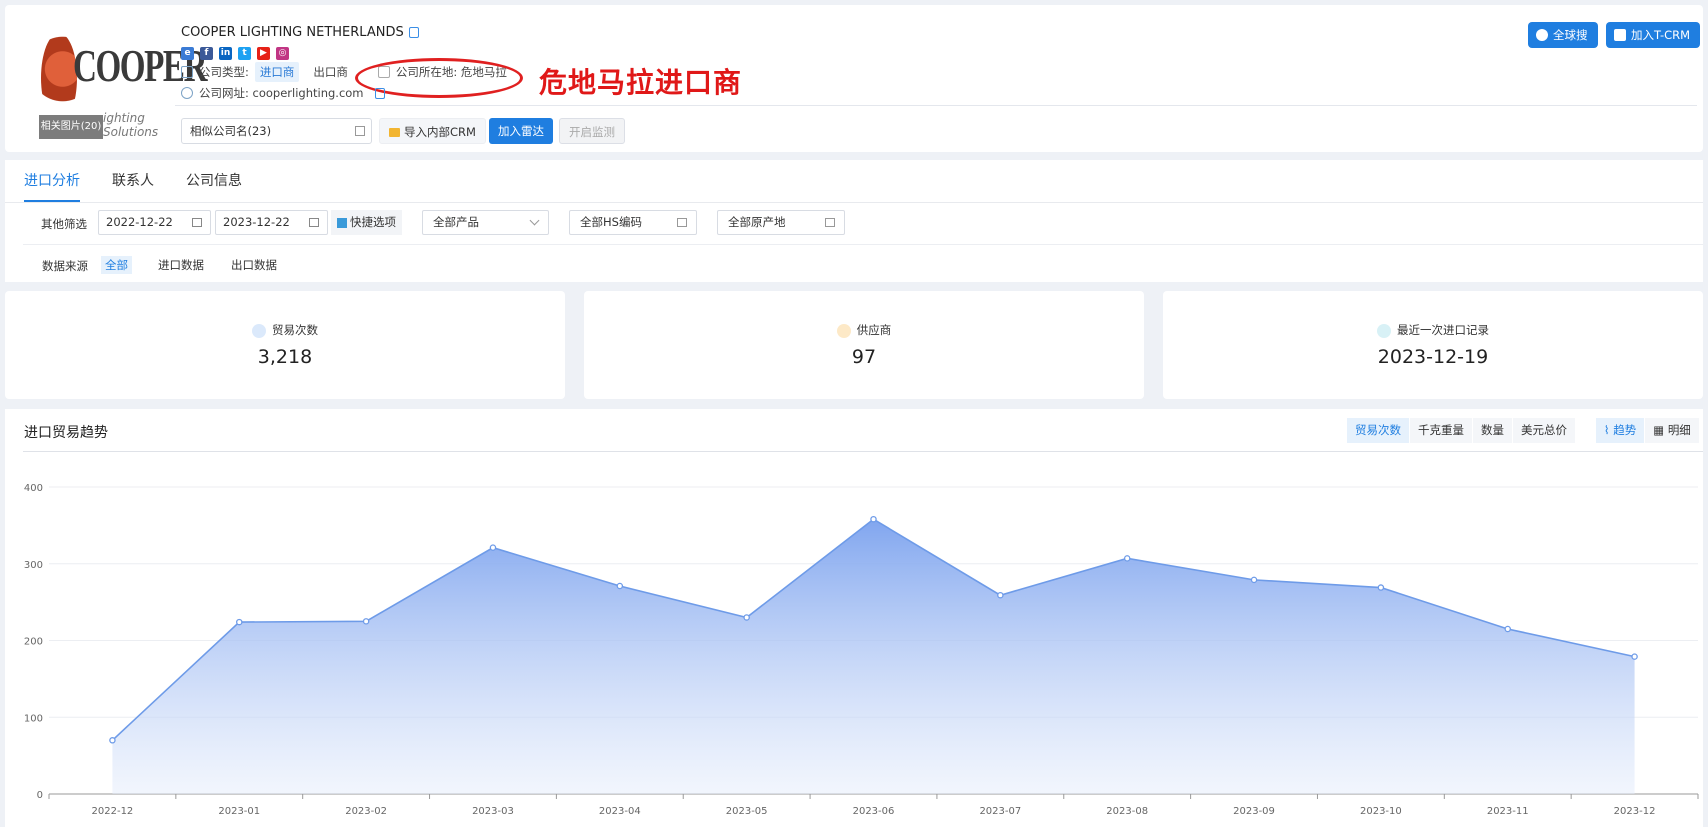 The image size is (1708, 827). Describe the element at coordinates (71, 127) in the screenshot. I see `related-images-label: 相关图片(20)` at that location.